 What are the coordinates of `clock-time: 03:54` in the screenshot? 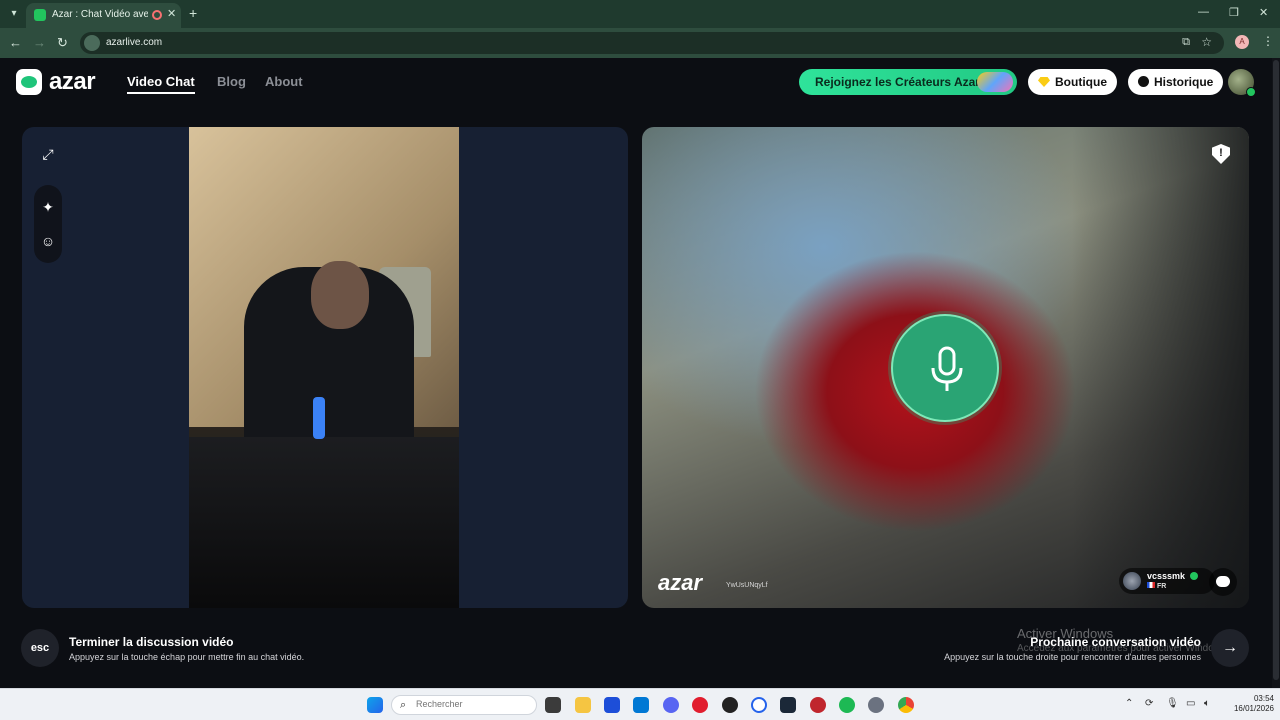 It's located at (1263, 698).